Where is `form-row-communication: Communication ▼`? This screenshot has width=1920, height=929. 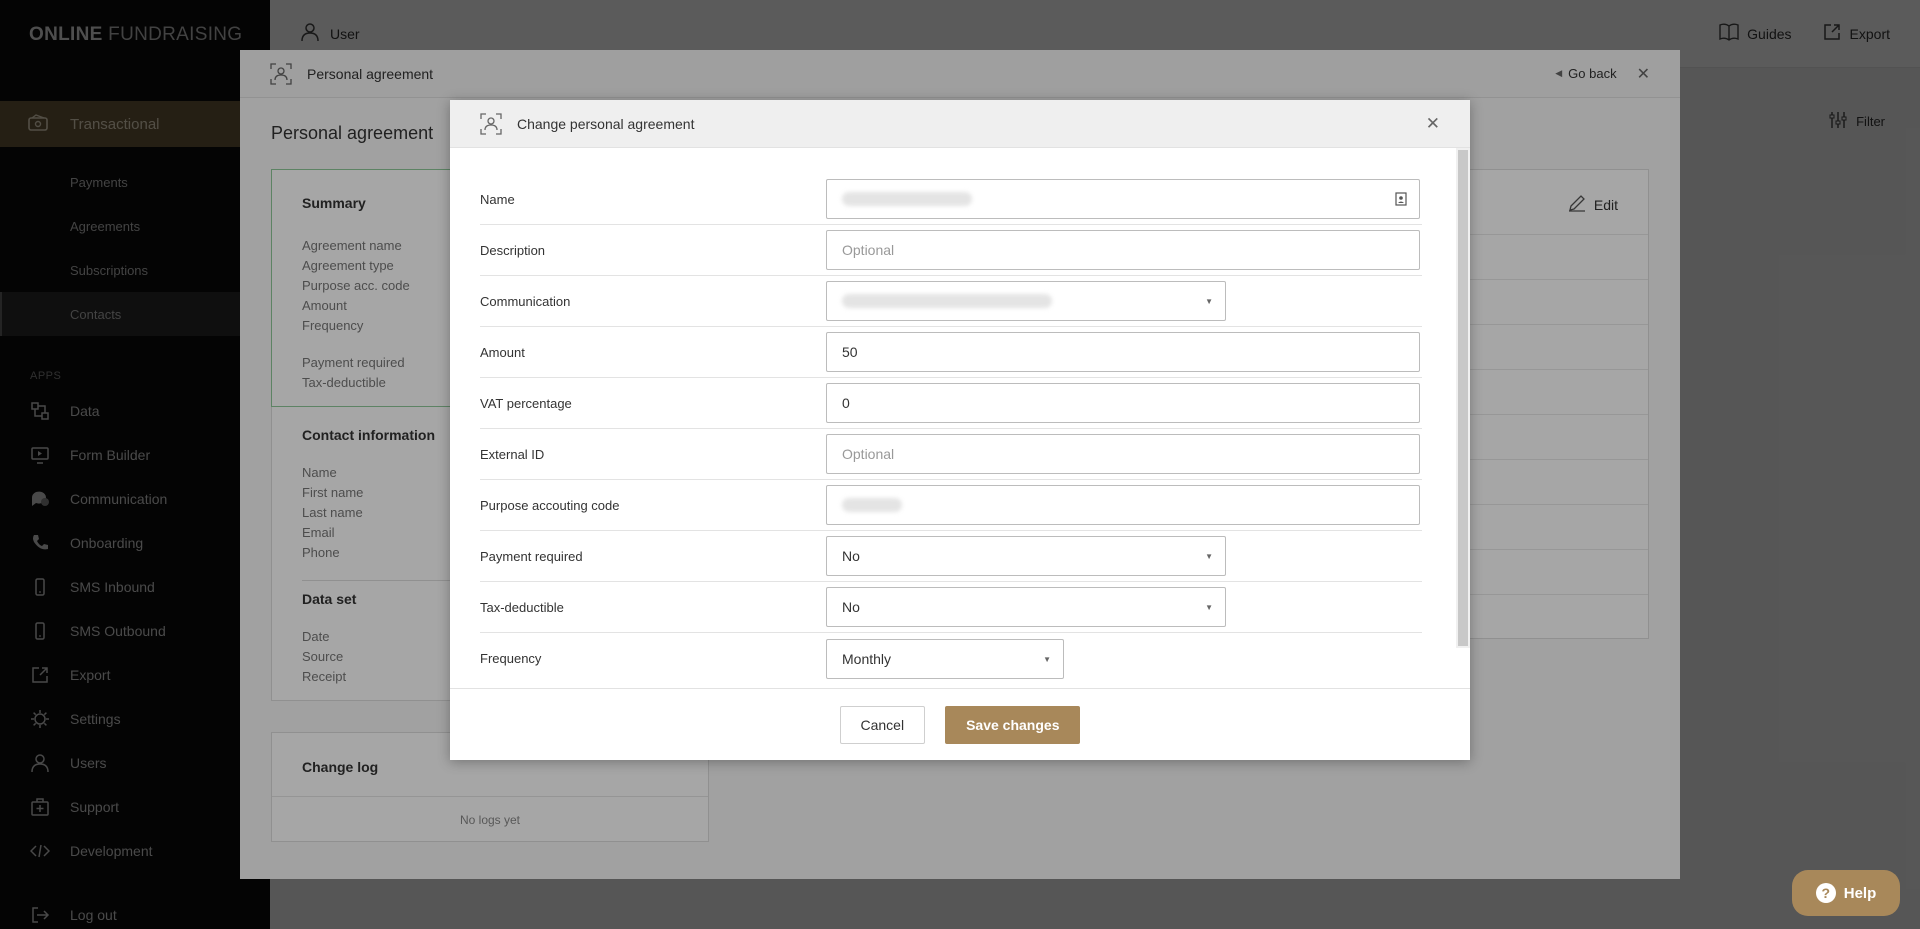
form-row-communication: Communication ▼ is located at coordinates (951, 301).